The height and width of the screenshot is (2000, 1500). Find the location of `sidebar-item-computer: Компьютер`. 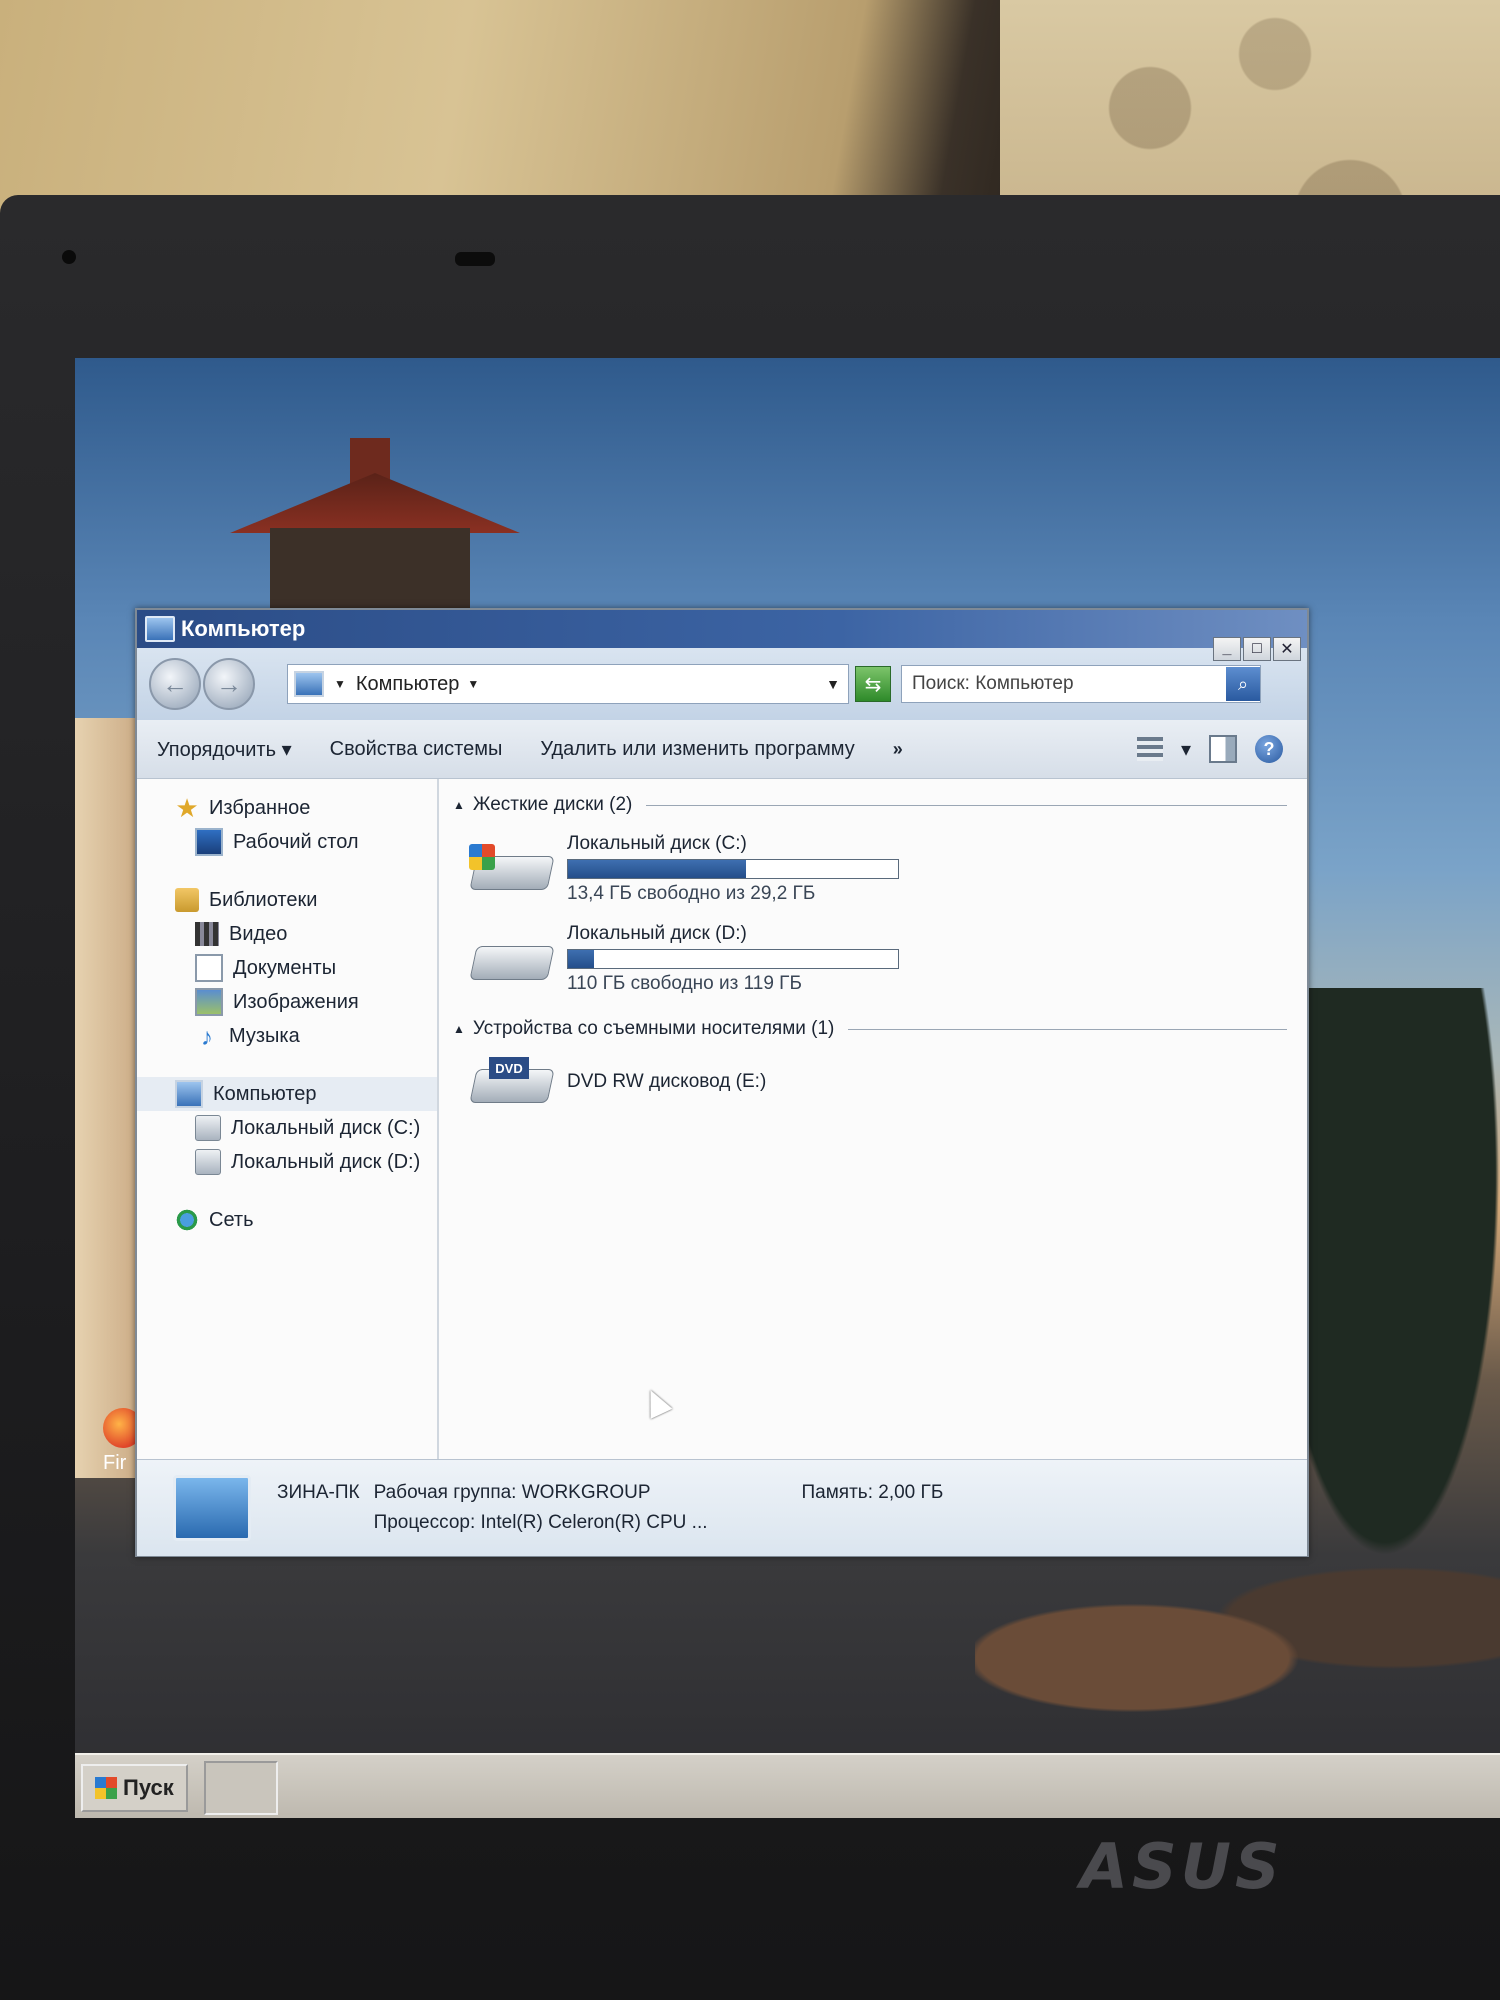

sidebar-item-computer: Компьютер is located at coordinates (287, 1094).